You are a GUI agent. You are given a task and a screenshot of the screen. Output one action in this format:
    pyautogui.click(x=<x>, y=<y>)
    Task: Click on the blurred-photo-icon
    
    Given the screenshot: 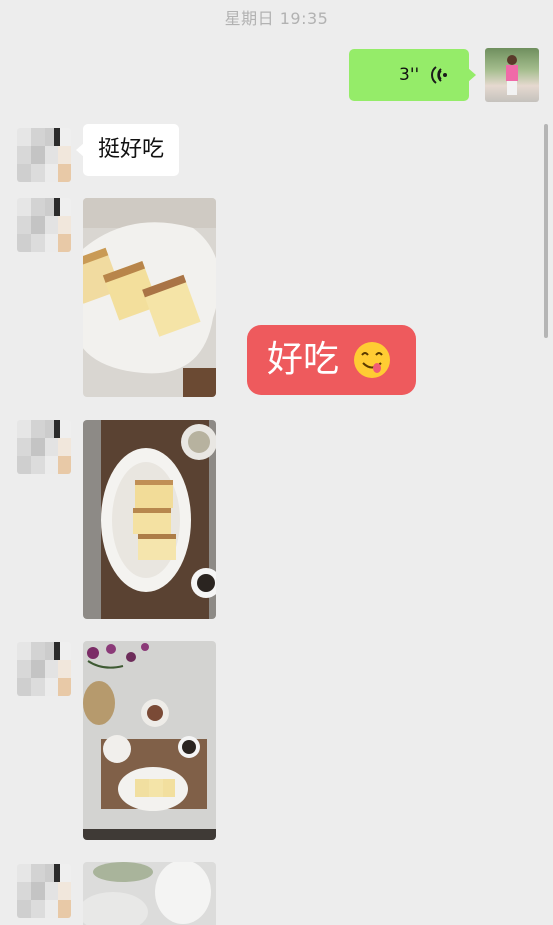 What is the action you would take?
    pyautogui.click(x=149, y=893)
    